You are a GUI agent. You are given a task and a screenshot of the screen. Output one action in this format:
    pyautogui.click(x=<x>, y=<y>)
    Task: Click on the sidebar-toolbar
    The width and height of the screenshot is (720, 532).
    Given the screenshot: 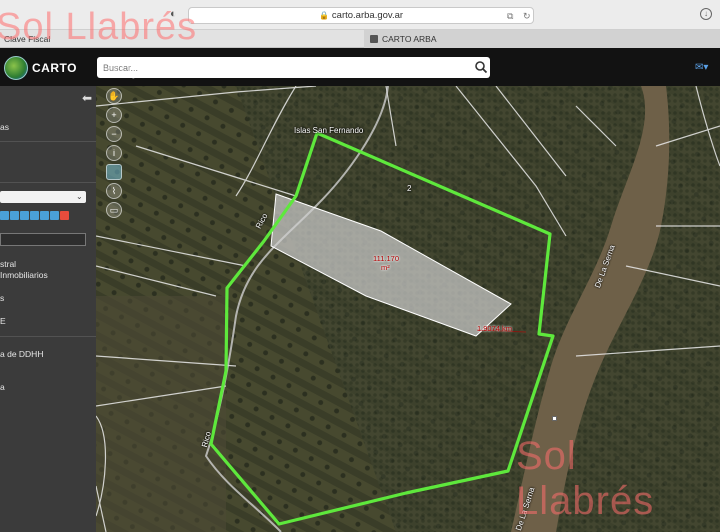 What is the action you would take?
    pyautogui.click(x=35, y=213)
    